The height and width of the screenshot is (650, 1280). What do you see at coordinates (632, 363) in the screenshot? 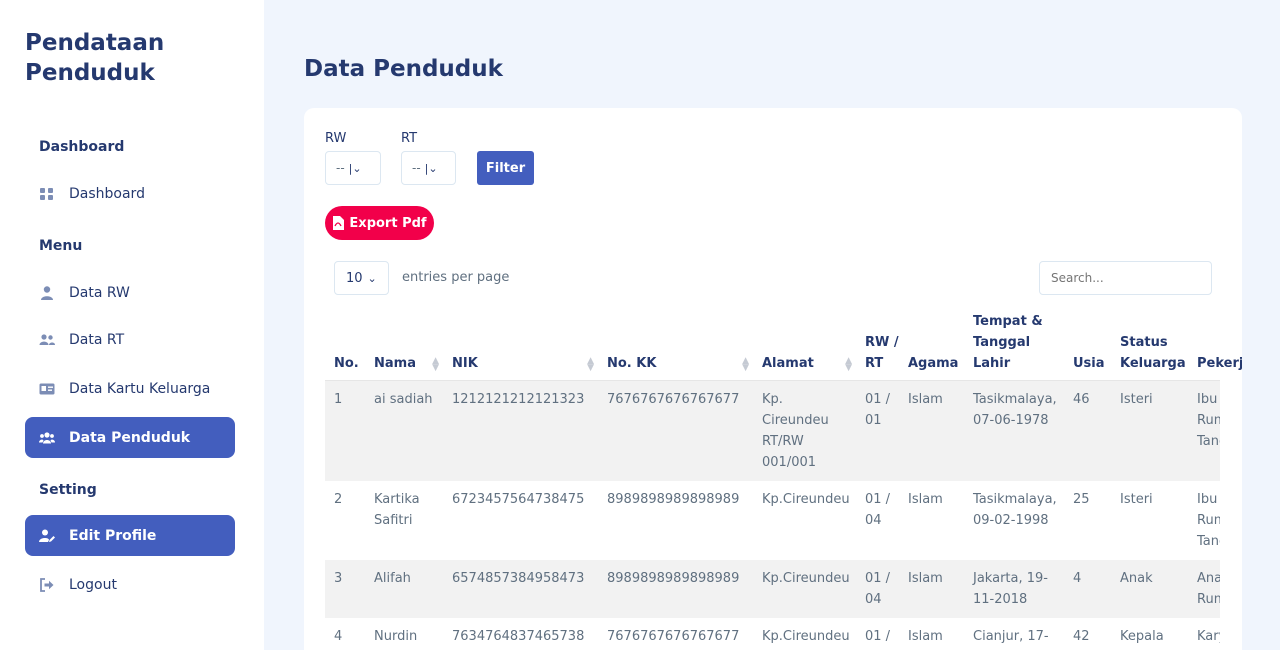
I see `header-label: No. KK` at bounding box center [632, 363].